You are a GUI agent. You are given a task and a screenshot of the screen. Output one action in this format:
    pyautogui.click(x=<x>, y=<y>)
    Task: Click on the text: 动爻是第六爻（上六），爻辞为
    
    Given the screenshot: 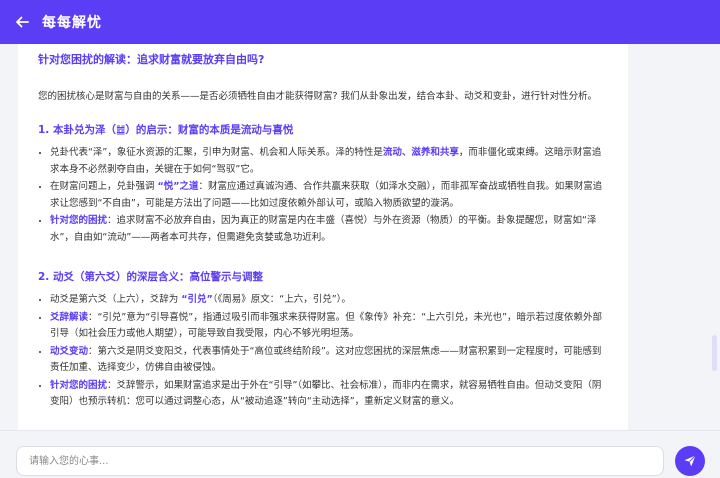 What is the action you would take?
    pyautogui.click(x=116, y=299)
    